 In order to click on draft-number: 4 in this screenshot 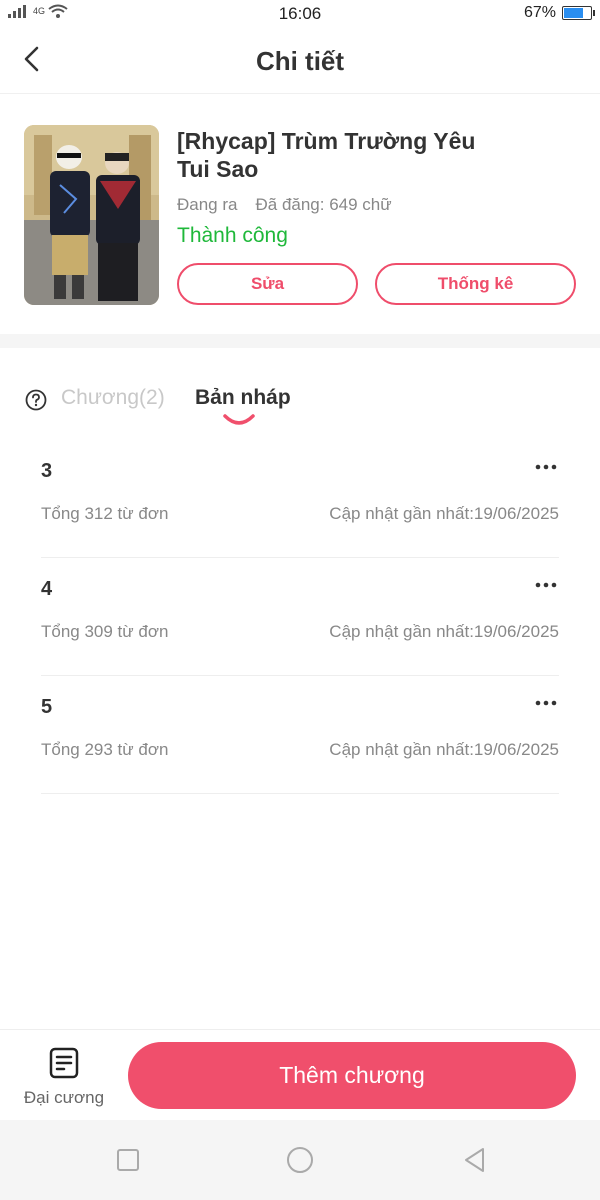, I will do `click(47, 589)`.